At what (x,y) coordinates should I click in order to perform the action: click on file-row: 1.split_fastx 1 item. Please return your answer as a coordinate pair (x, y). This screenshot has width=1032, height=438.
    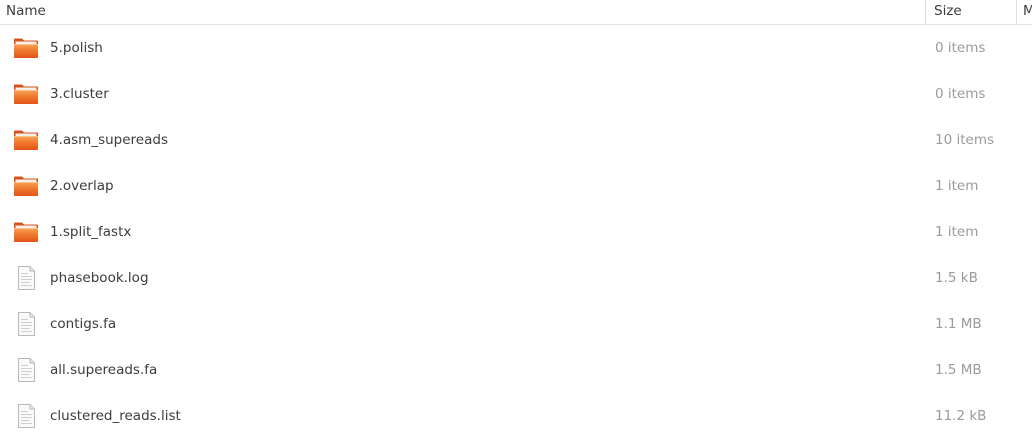
    Looking at the image, I should click on (516, 232).